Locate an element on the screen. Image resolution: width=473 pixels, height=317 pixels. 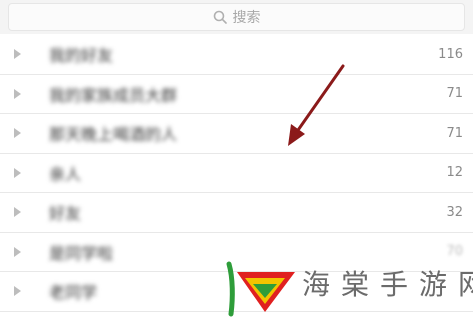
search-icon is located at coordinates (220, 17).